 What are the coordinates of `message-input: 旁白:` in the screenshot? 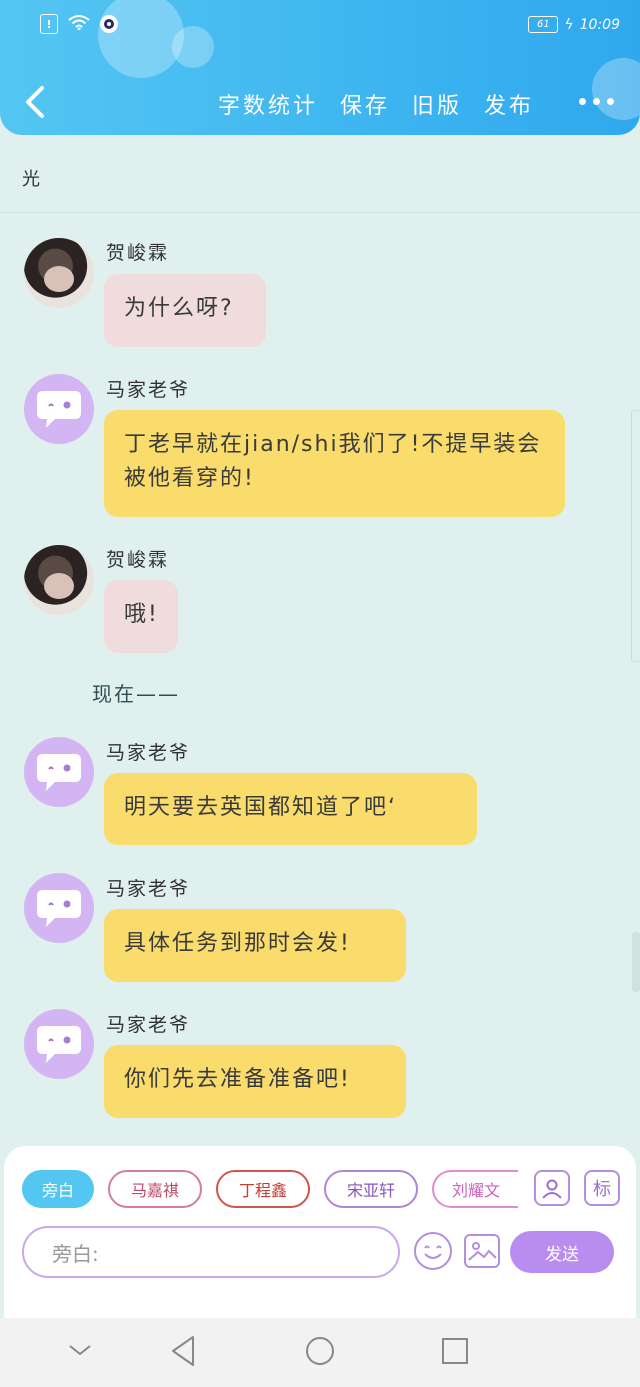 It's located at (211, 1252).